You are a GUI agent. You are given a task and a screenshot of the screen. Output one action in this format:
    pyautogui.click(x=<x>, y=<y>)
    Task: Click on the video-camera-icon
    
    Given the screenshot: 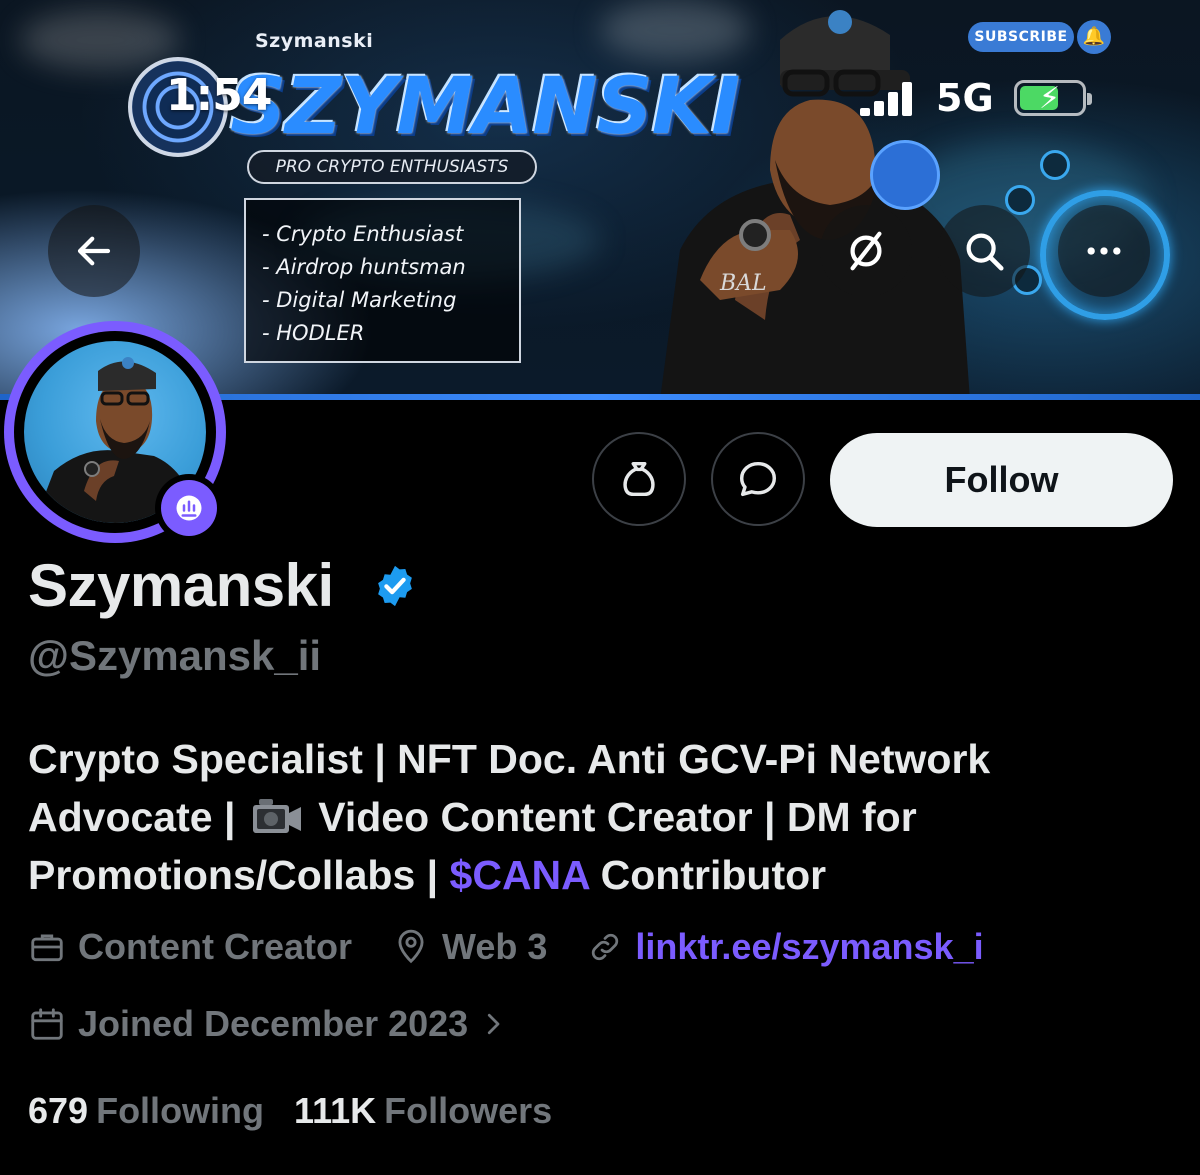 What is the action you would take?
    pyautogui.click(x=276, y=816)
    